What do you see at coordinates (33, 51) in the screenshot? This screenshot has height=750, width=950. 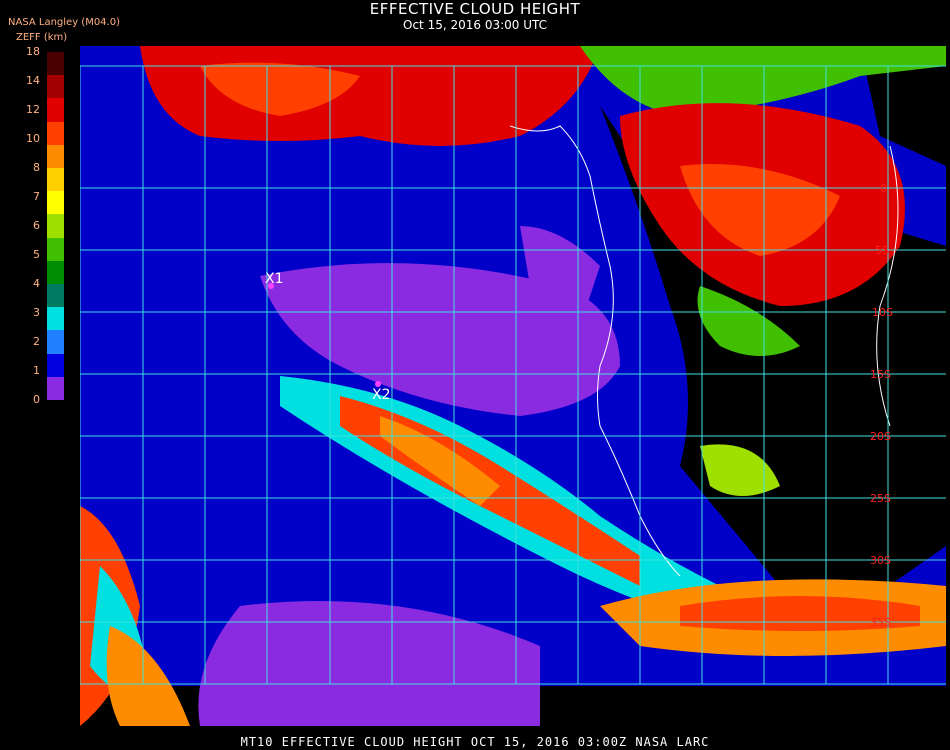 I see `colorbar-tick-label: 18` at bounding box center [33, 51].